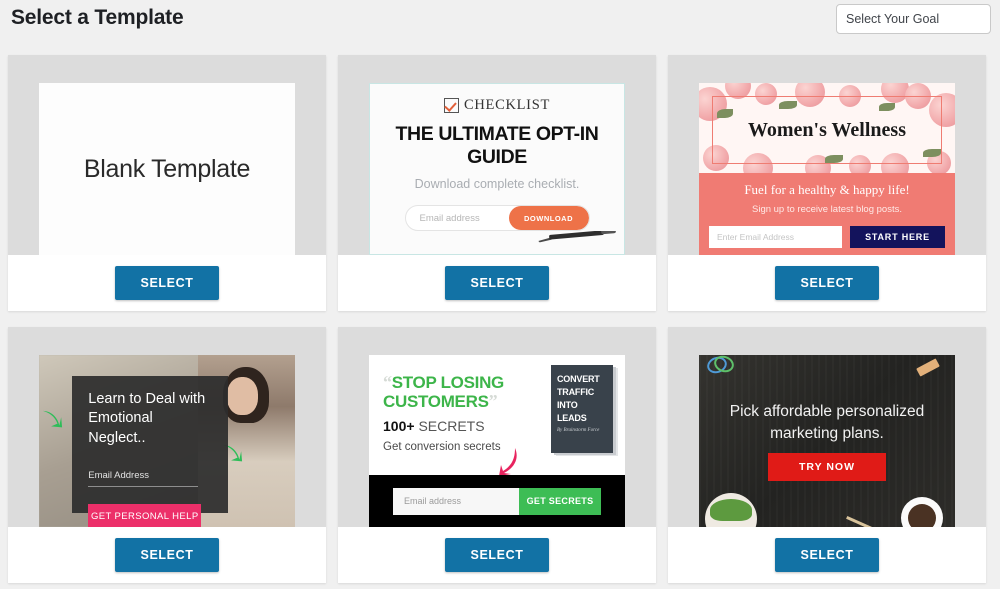  I want to click on select-button-stop-losing-customers: SELECT, so click(497, 555).